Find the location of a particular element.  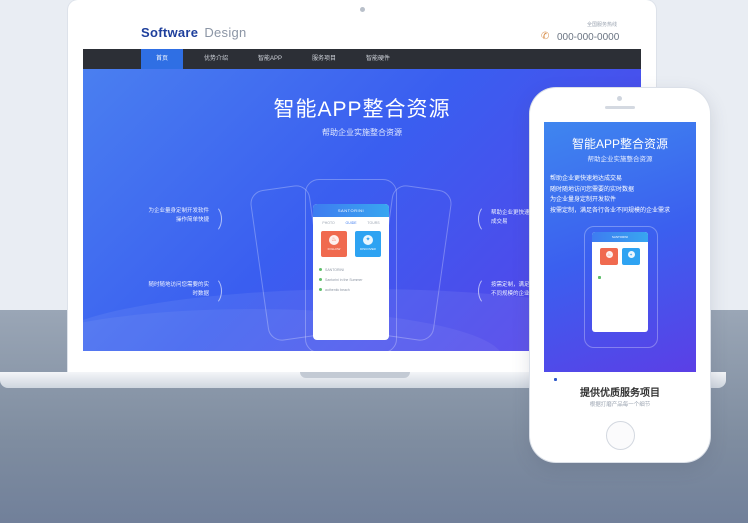

app-list is located at coordinates (620, 273).